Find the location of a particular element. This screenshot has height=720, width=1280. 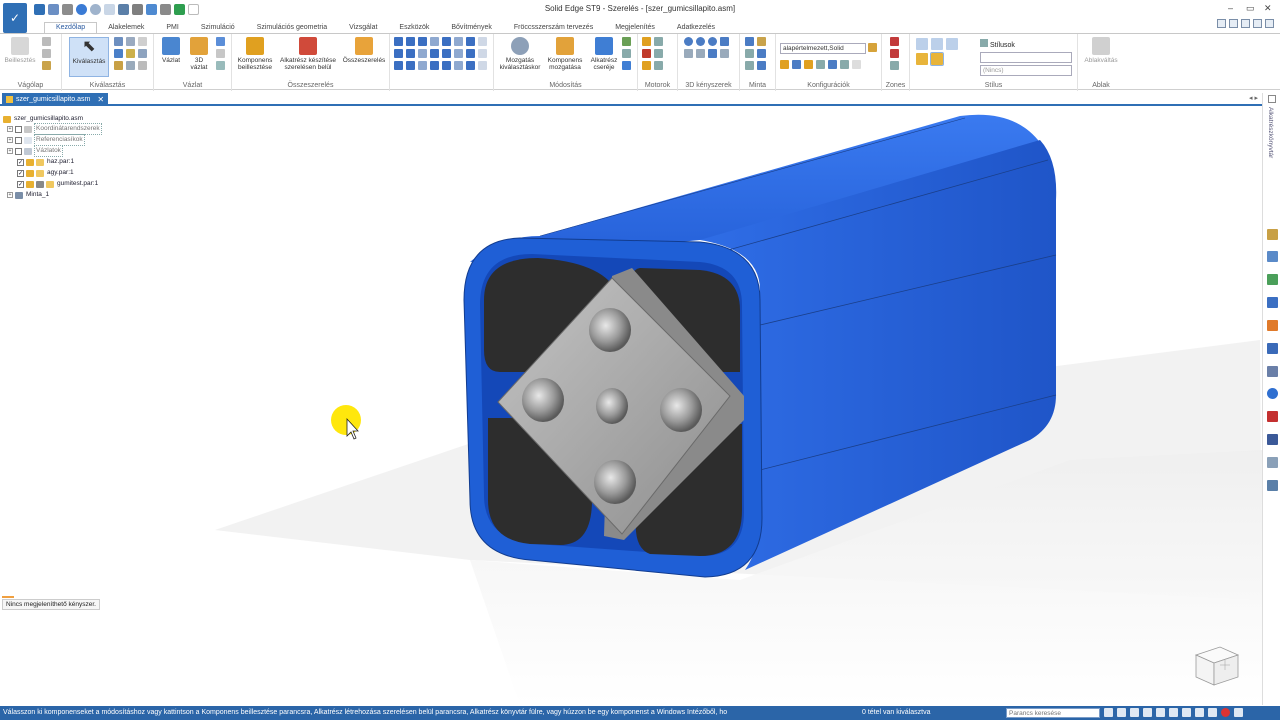

tab-szimulacios-geometria: Szimulációs geometria is located at coordinates (292, 28).